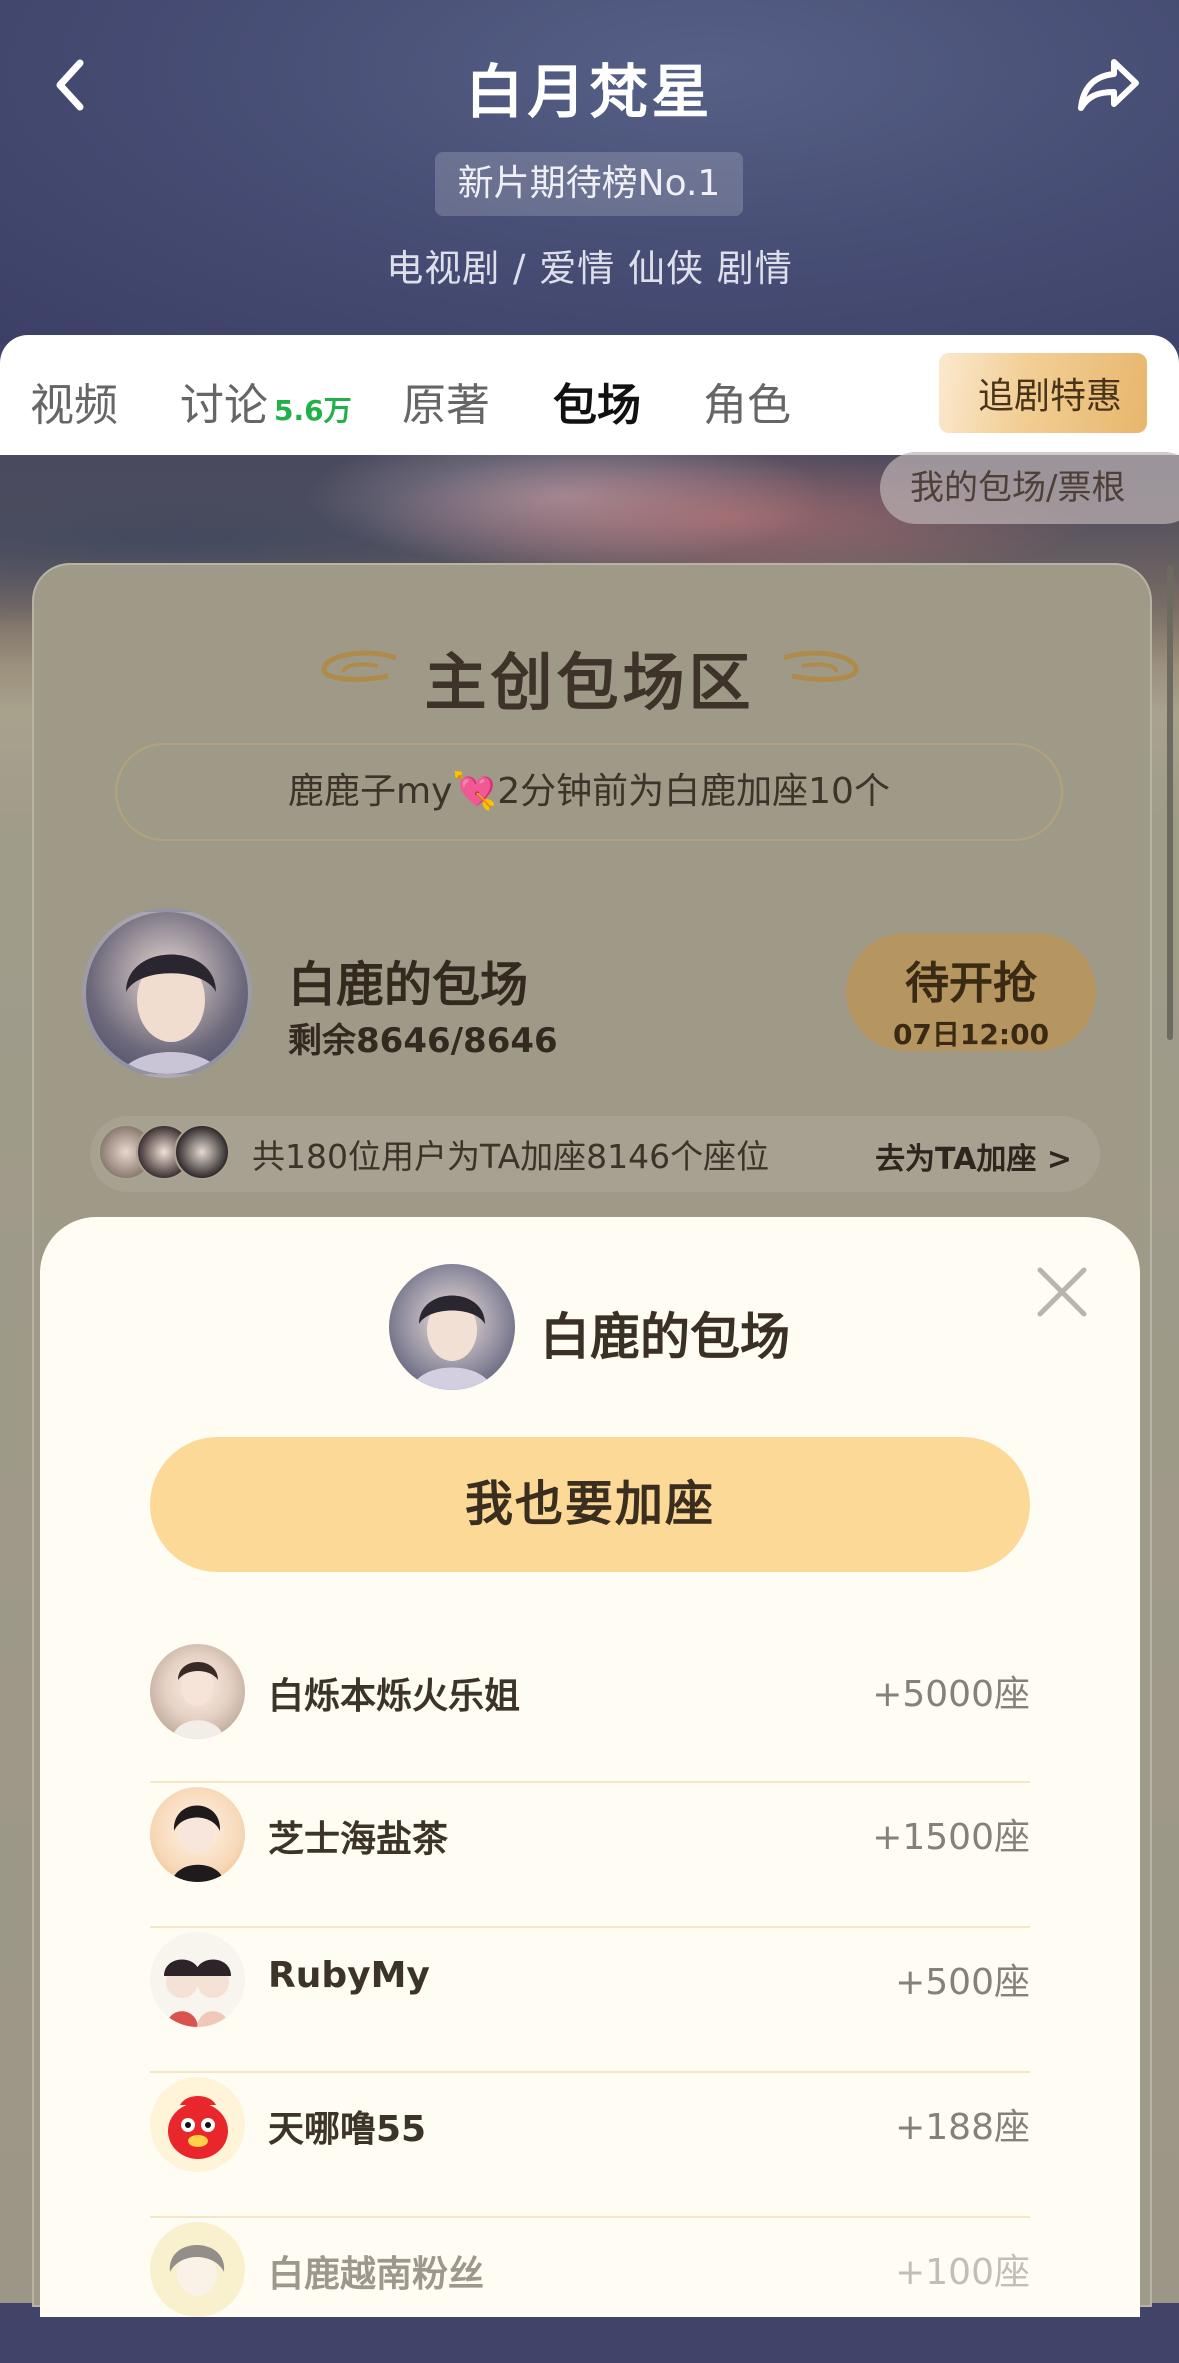 The width and height of the screenshot is (1179, 2363). I want to click on rank-badge: 新片期待榜No.1, so click(589, 184).